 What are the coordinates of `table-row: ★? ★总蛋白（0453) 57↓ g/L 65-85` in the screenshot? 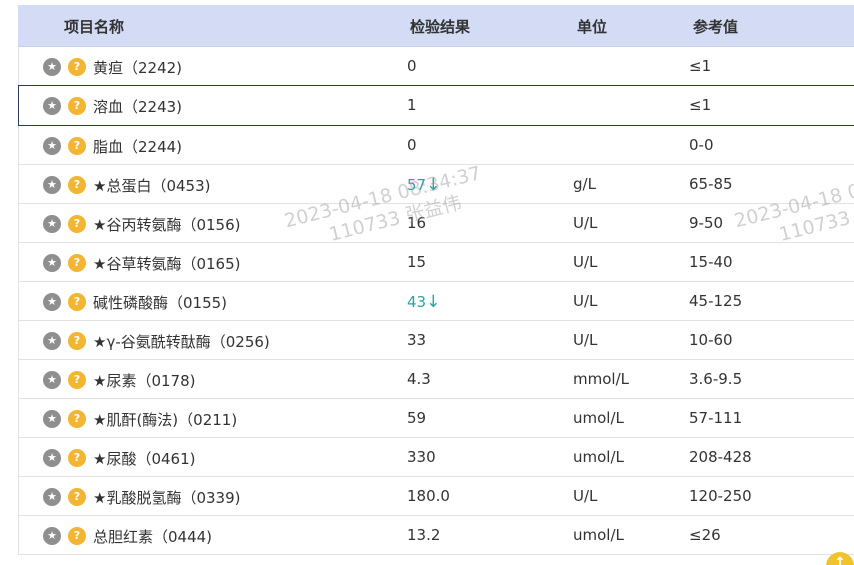 It's located at (436, 184).